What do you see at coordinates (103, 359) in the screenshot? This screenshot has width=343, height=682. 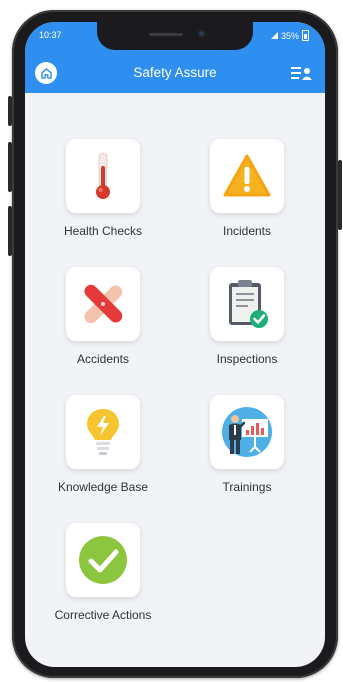 I see `tile-label: Accidents` at bounding box center [103, 359].